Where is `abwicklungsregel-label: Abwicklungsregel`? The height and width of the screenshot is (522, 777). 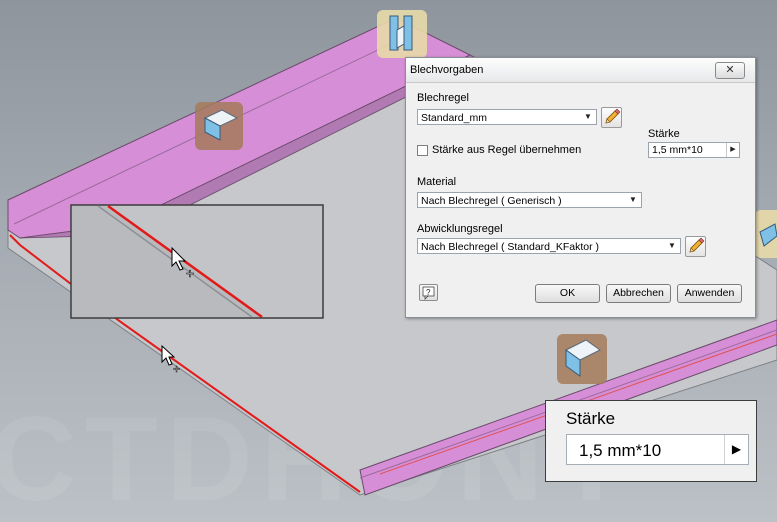
abwicklungsregel-label: Abwicklungsregel is located at coordinates (460, 229).